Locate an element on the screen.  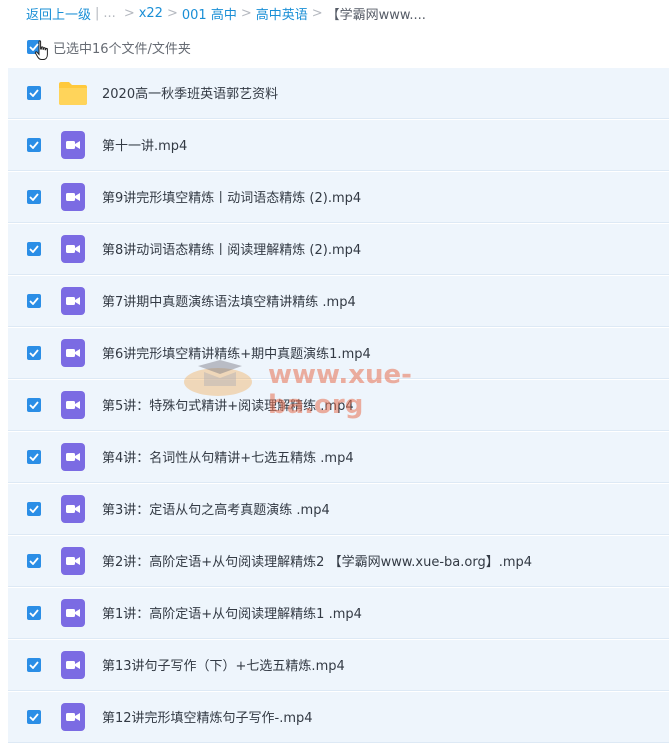
hand-cursor-icon is located at coordinates (41, 50).